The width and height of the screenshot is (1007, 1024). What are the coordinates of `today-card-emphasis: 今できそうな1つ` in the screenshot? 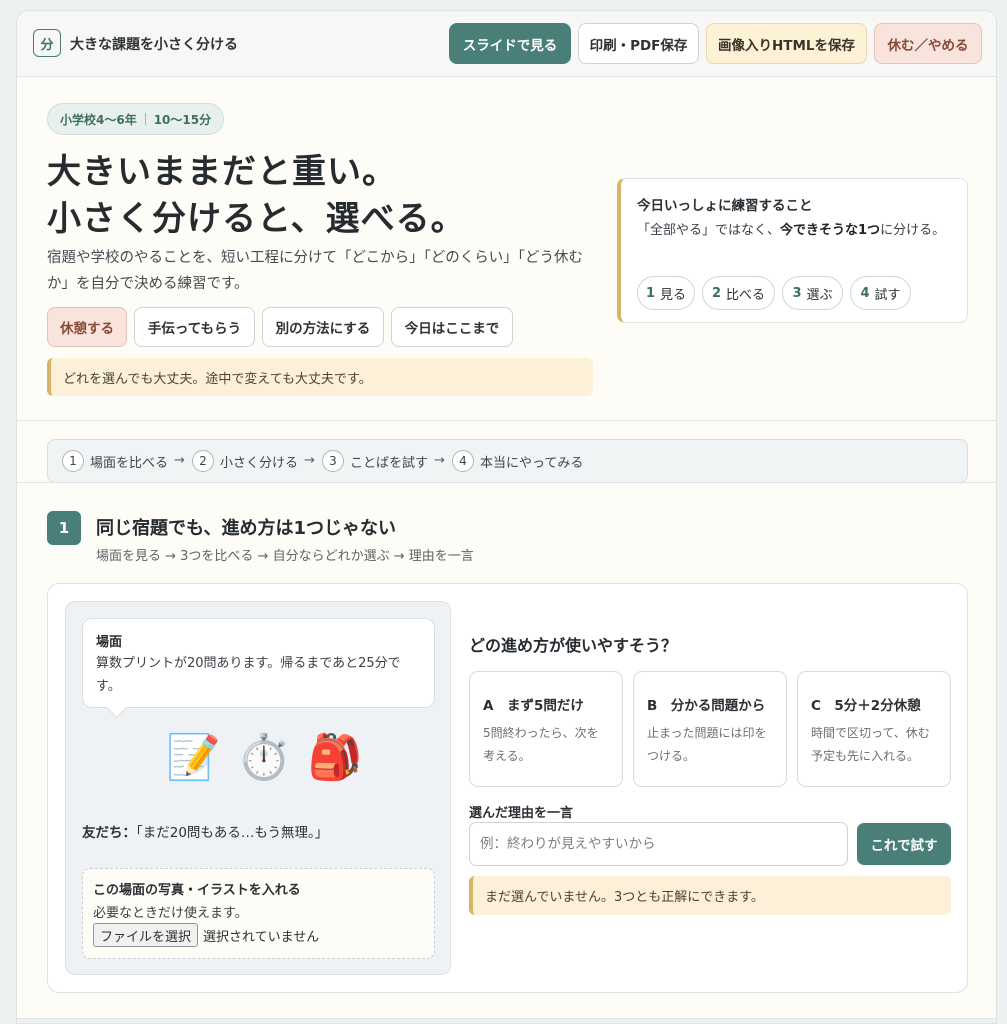 It's located at (830, 230).